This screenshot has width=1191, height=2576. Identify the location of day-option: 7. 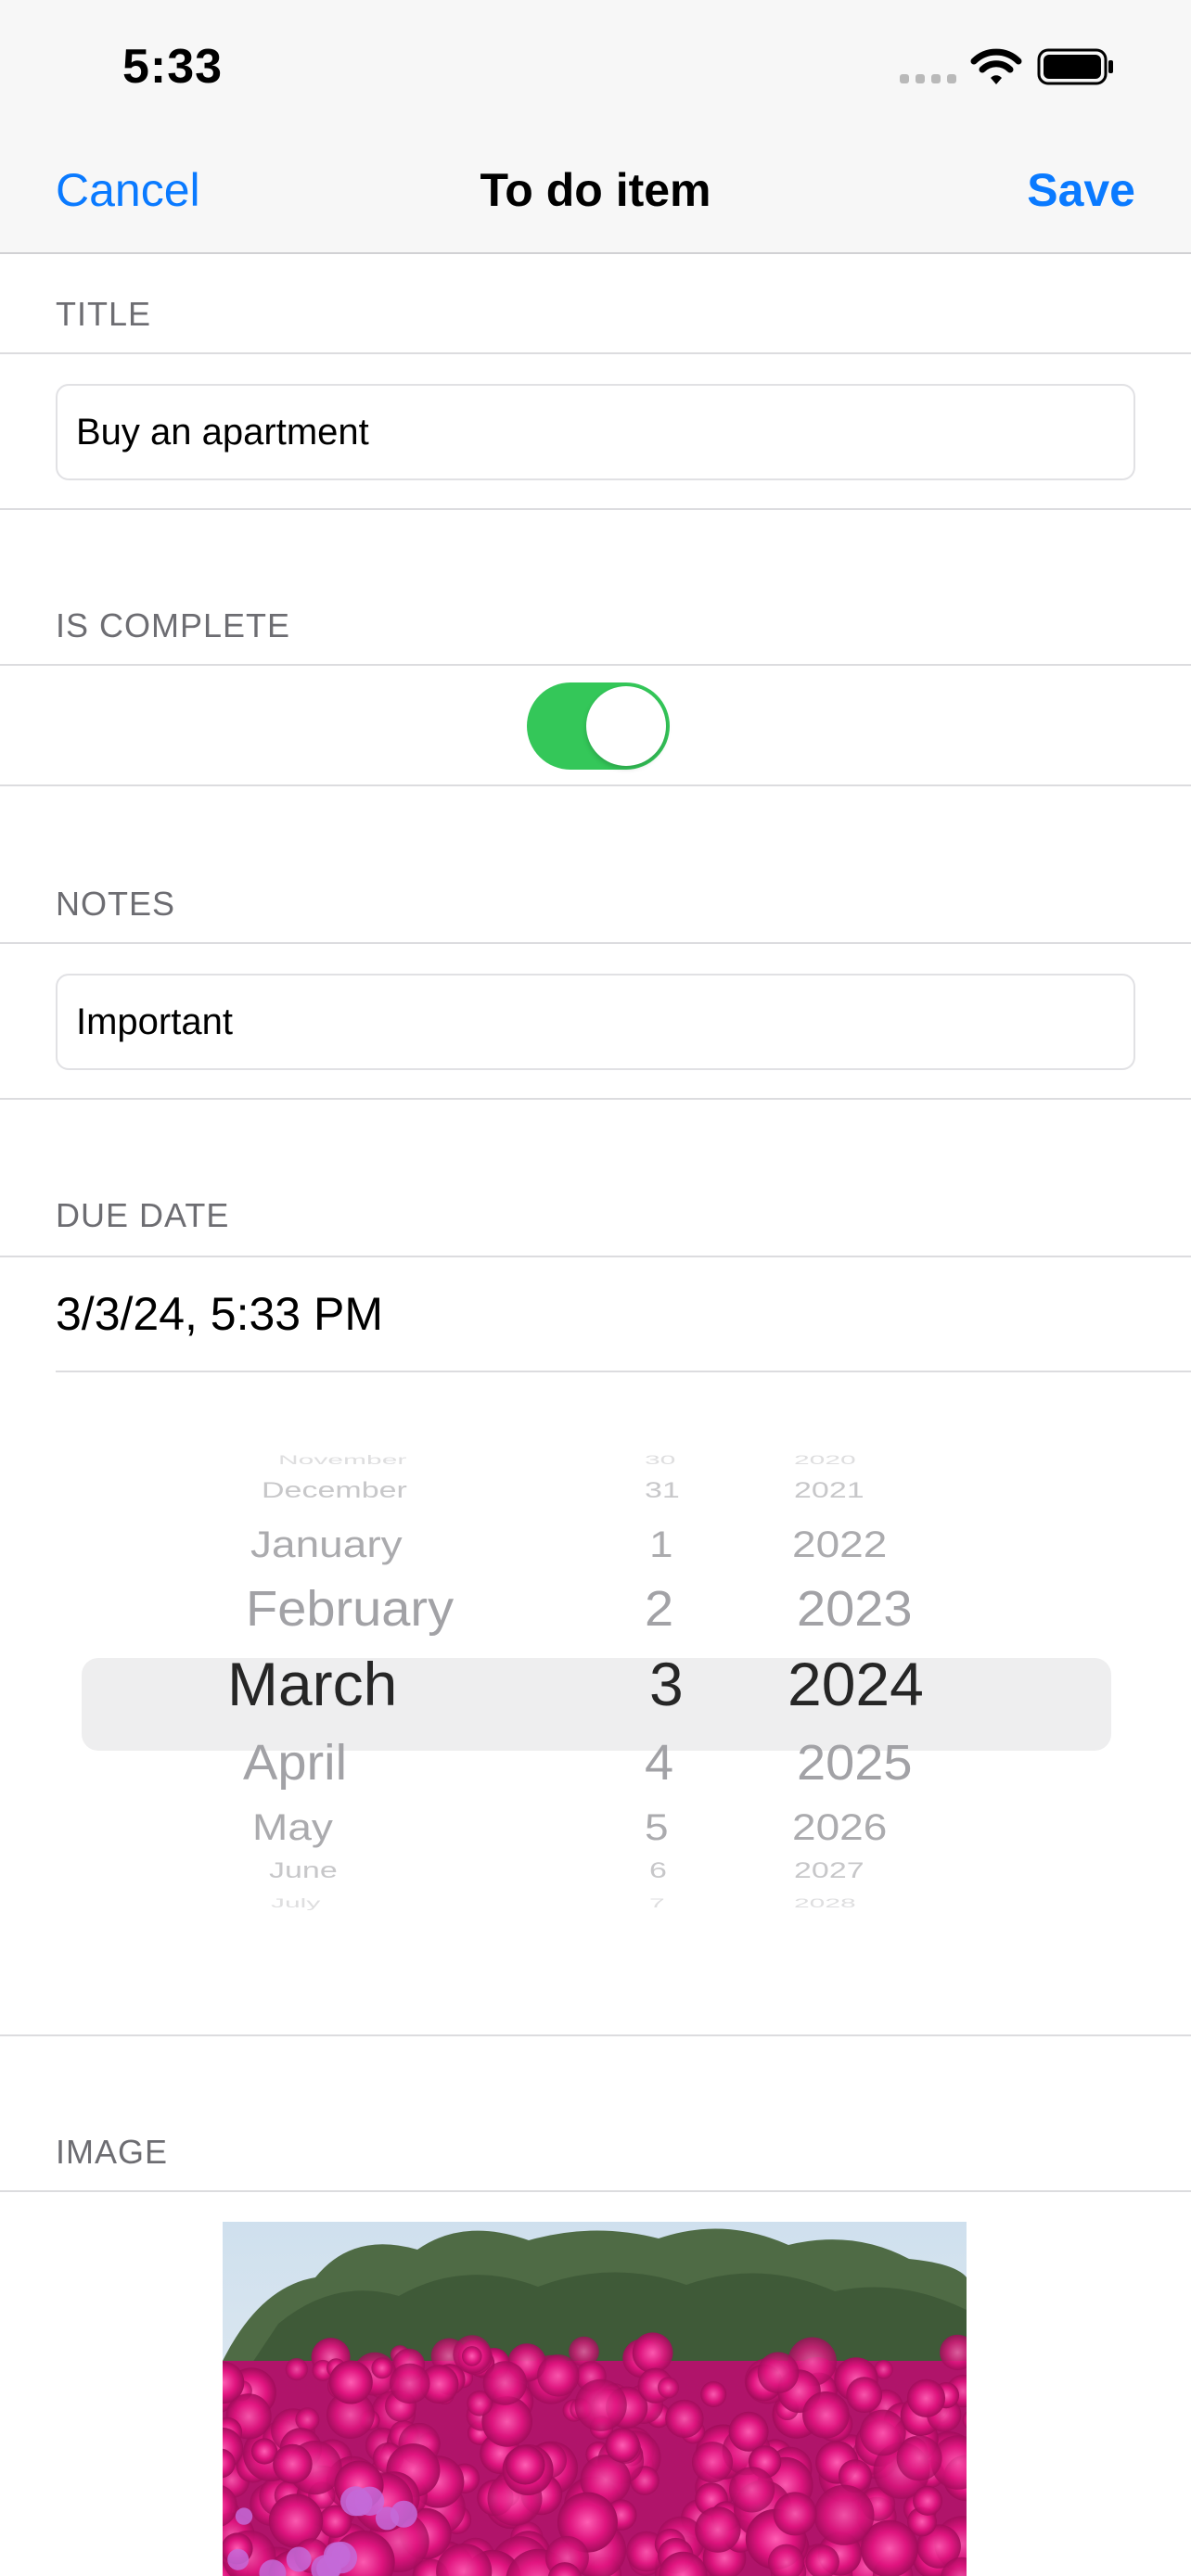
(657, 1903).